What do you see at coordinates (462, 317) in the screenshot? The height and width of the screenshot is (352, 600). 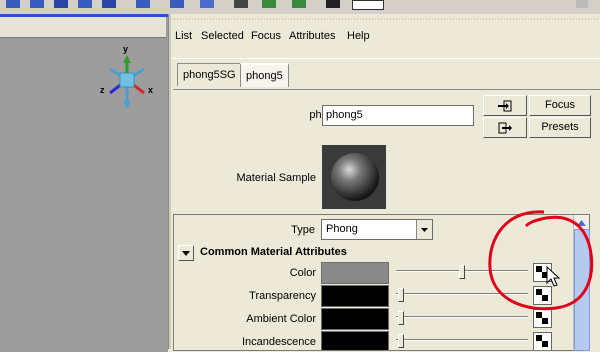 I see `ambient-color-slider` at bounding box center [462, 317].